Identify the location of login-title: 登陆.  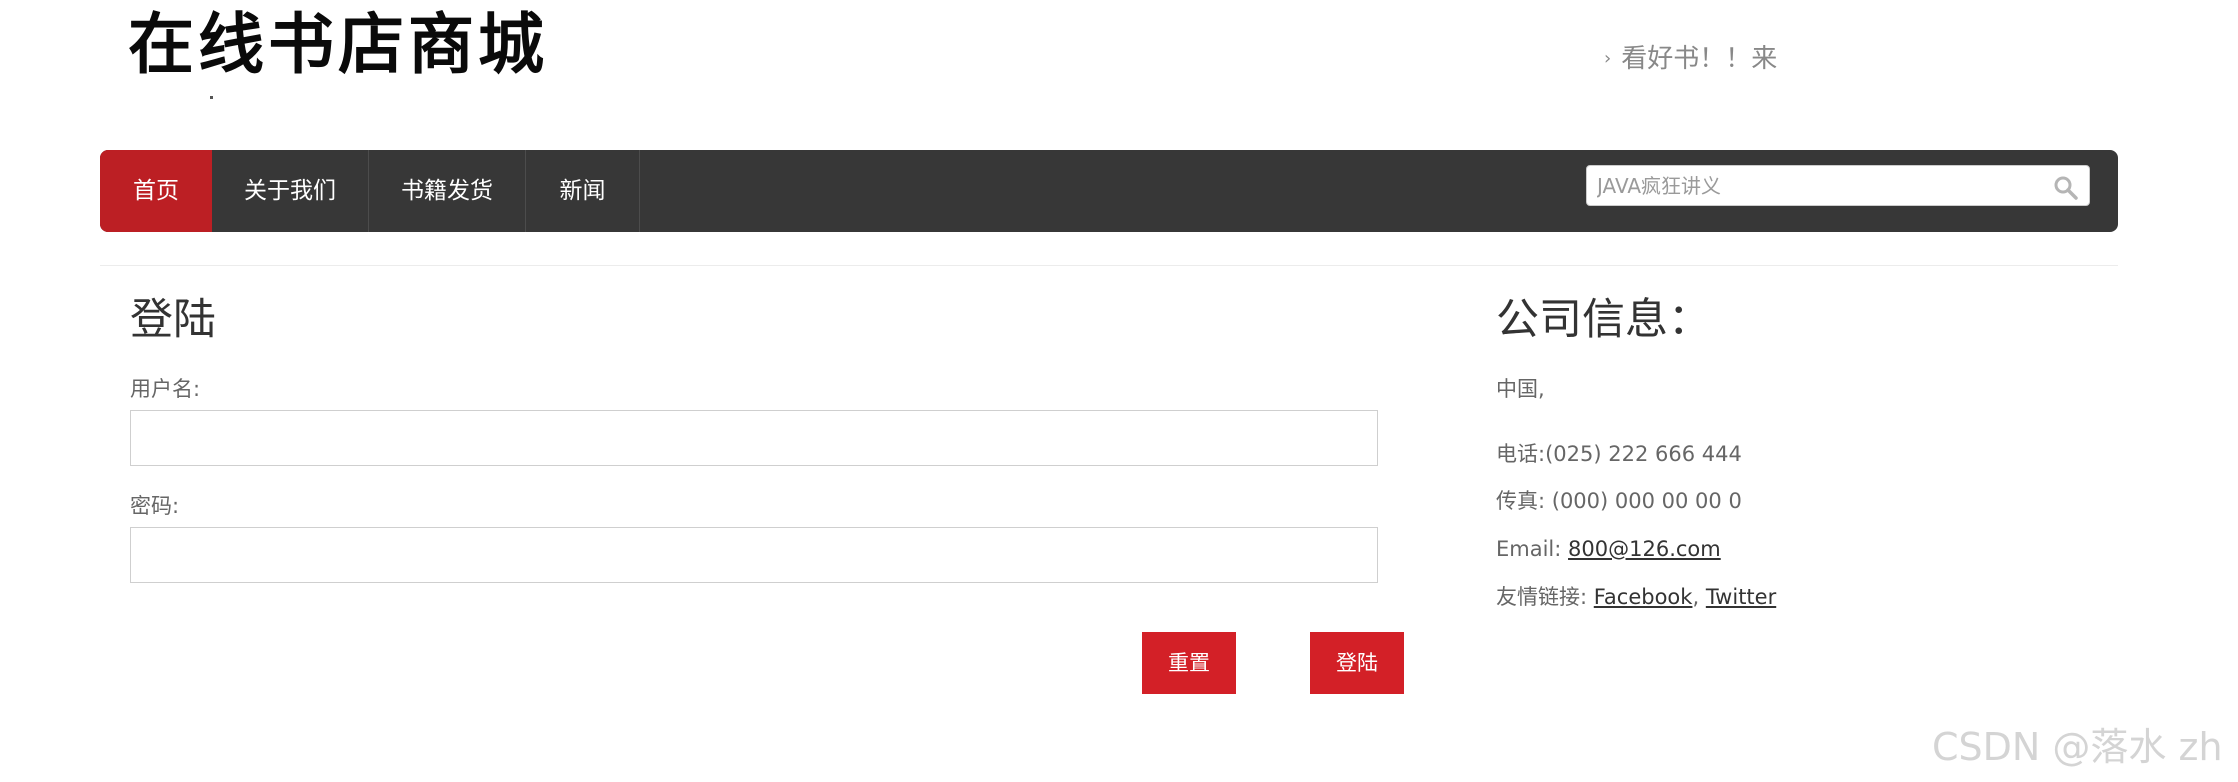
(173, 320).